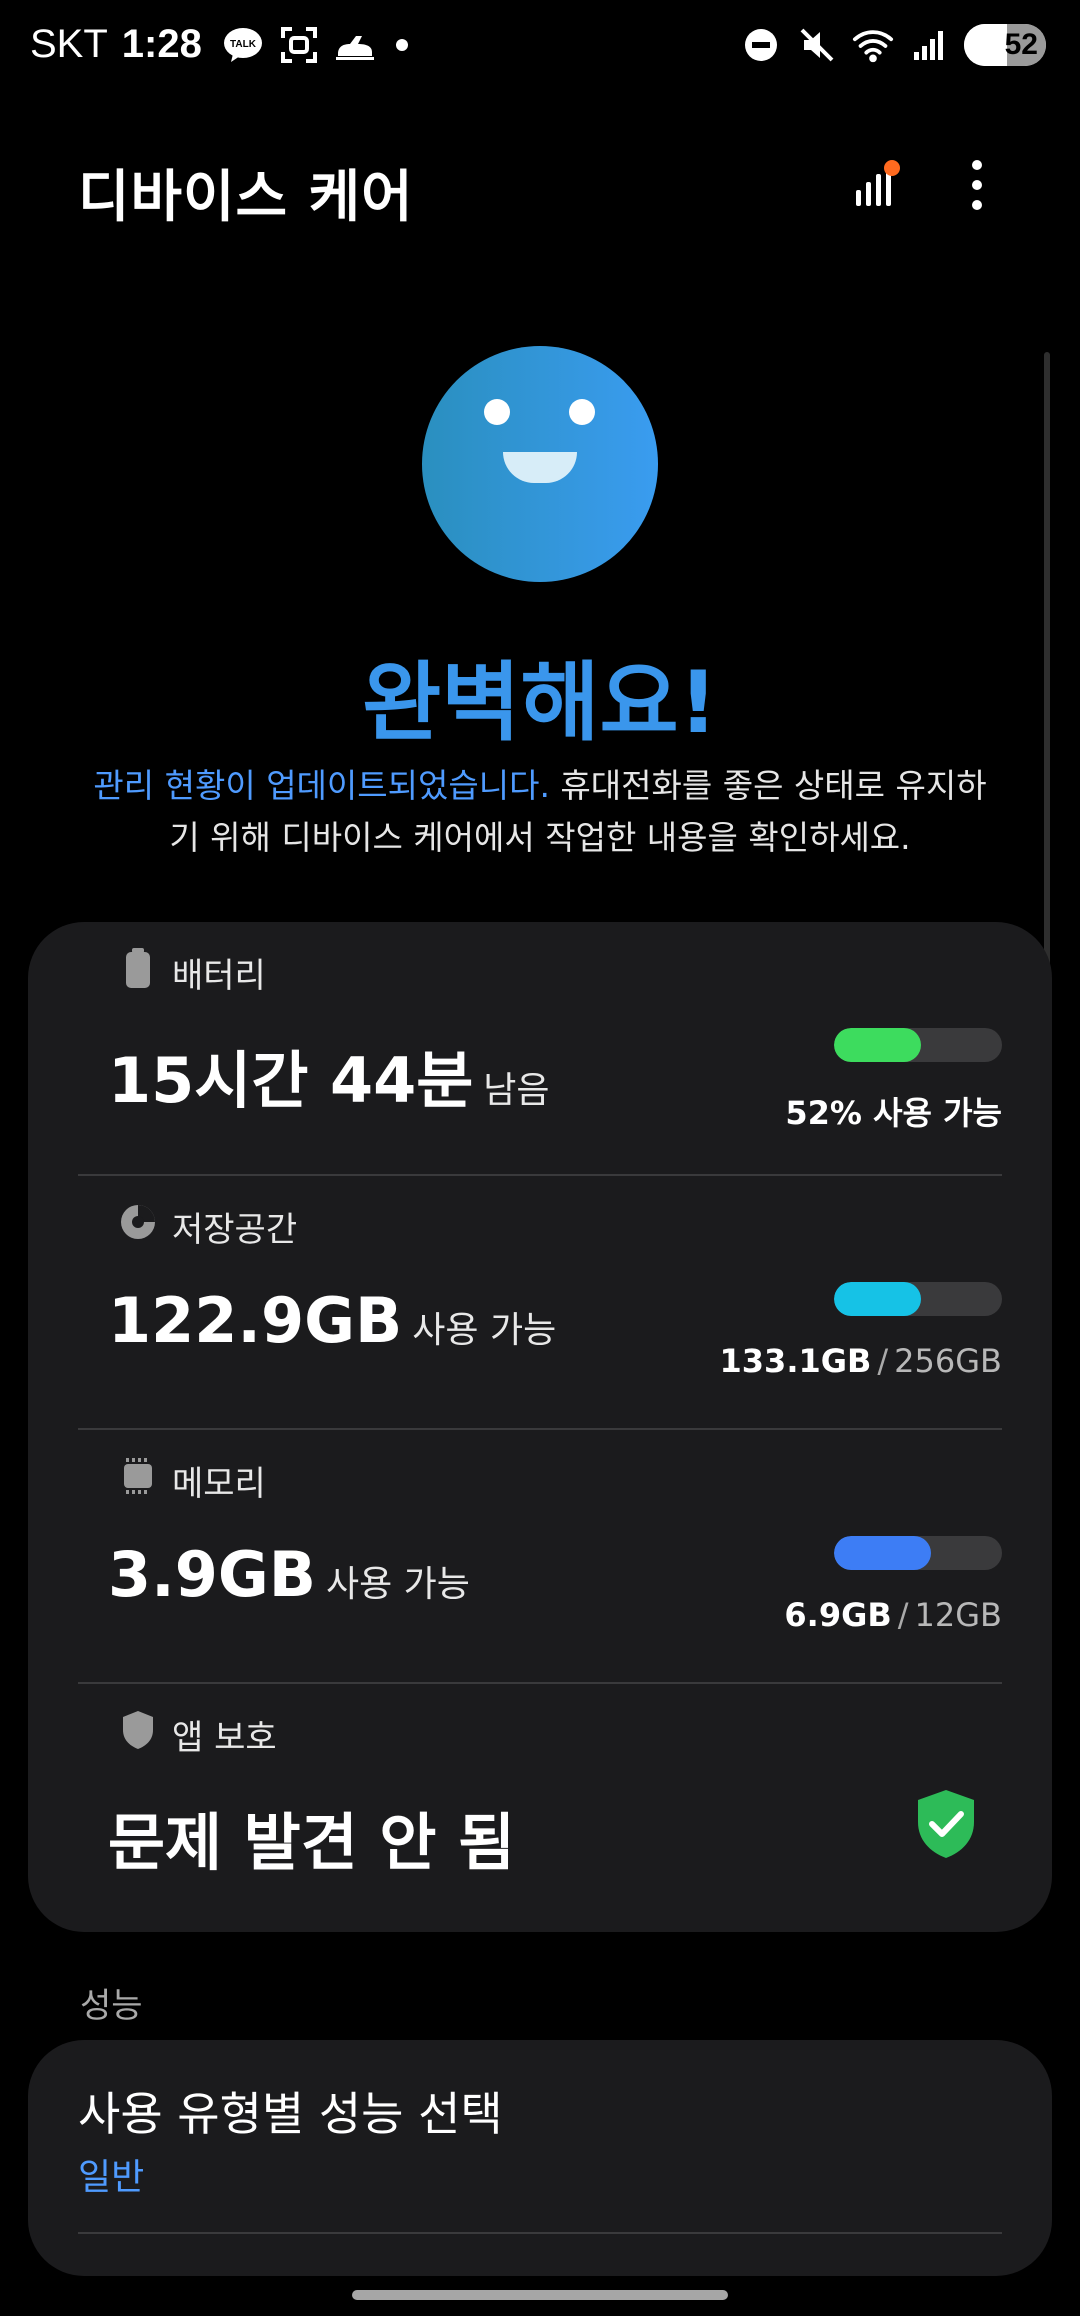 The height and width of the screenshot is (2316, 1080). Describe the element at coordinates (138, 1476) in the screenshot. I see `memory-icon` at that location.